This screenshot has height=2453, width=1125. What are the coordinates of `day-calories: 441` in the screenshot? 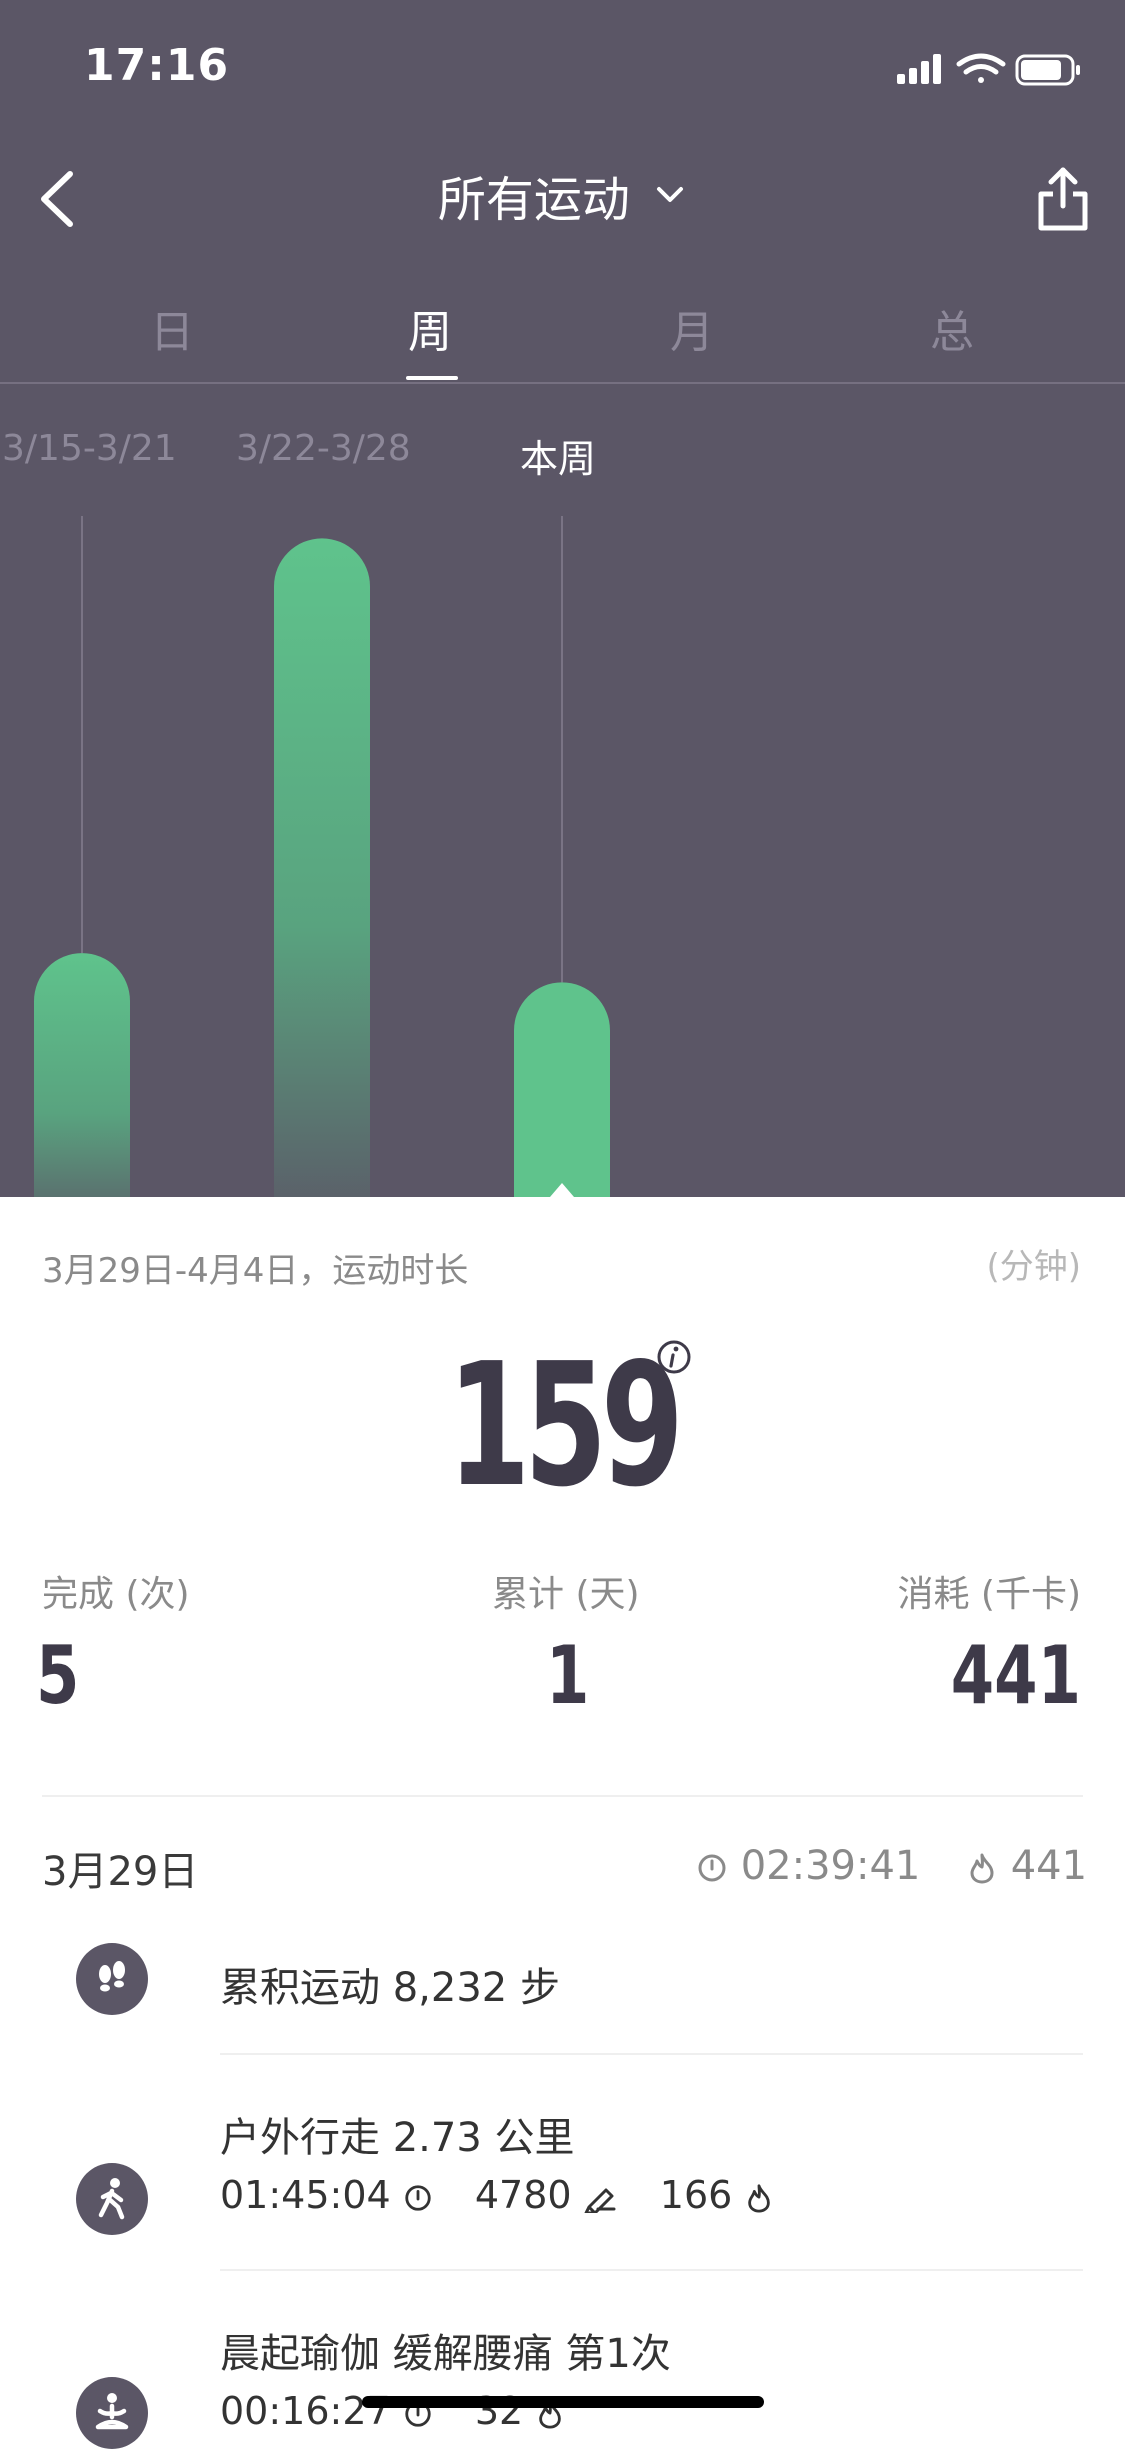 It's located at (1026, 1866).